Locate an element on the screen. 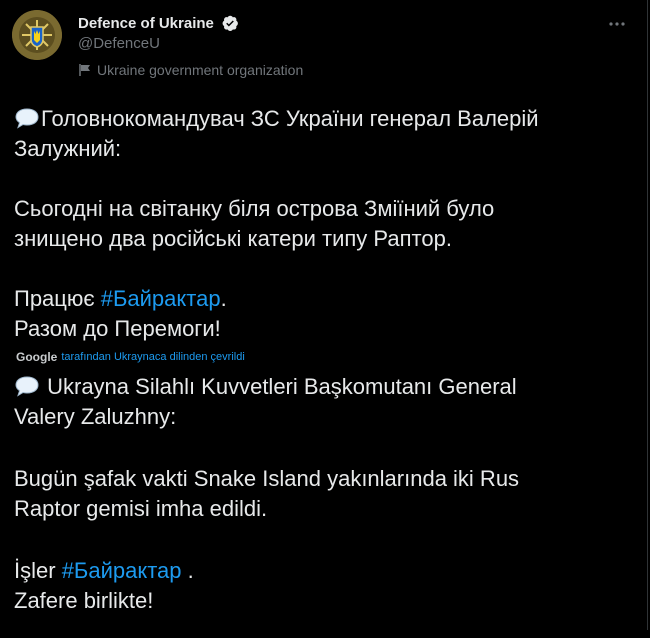 The height and width of the screenshot is (638, 650). text-line: Разом до Перемоги! is located at coordinates (320, 329).